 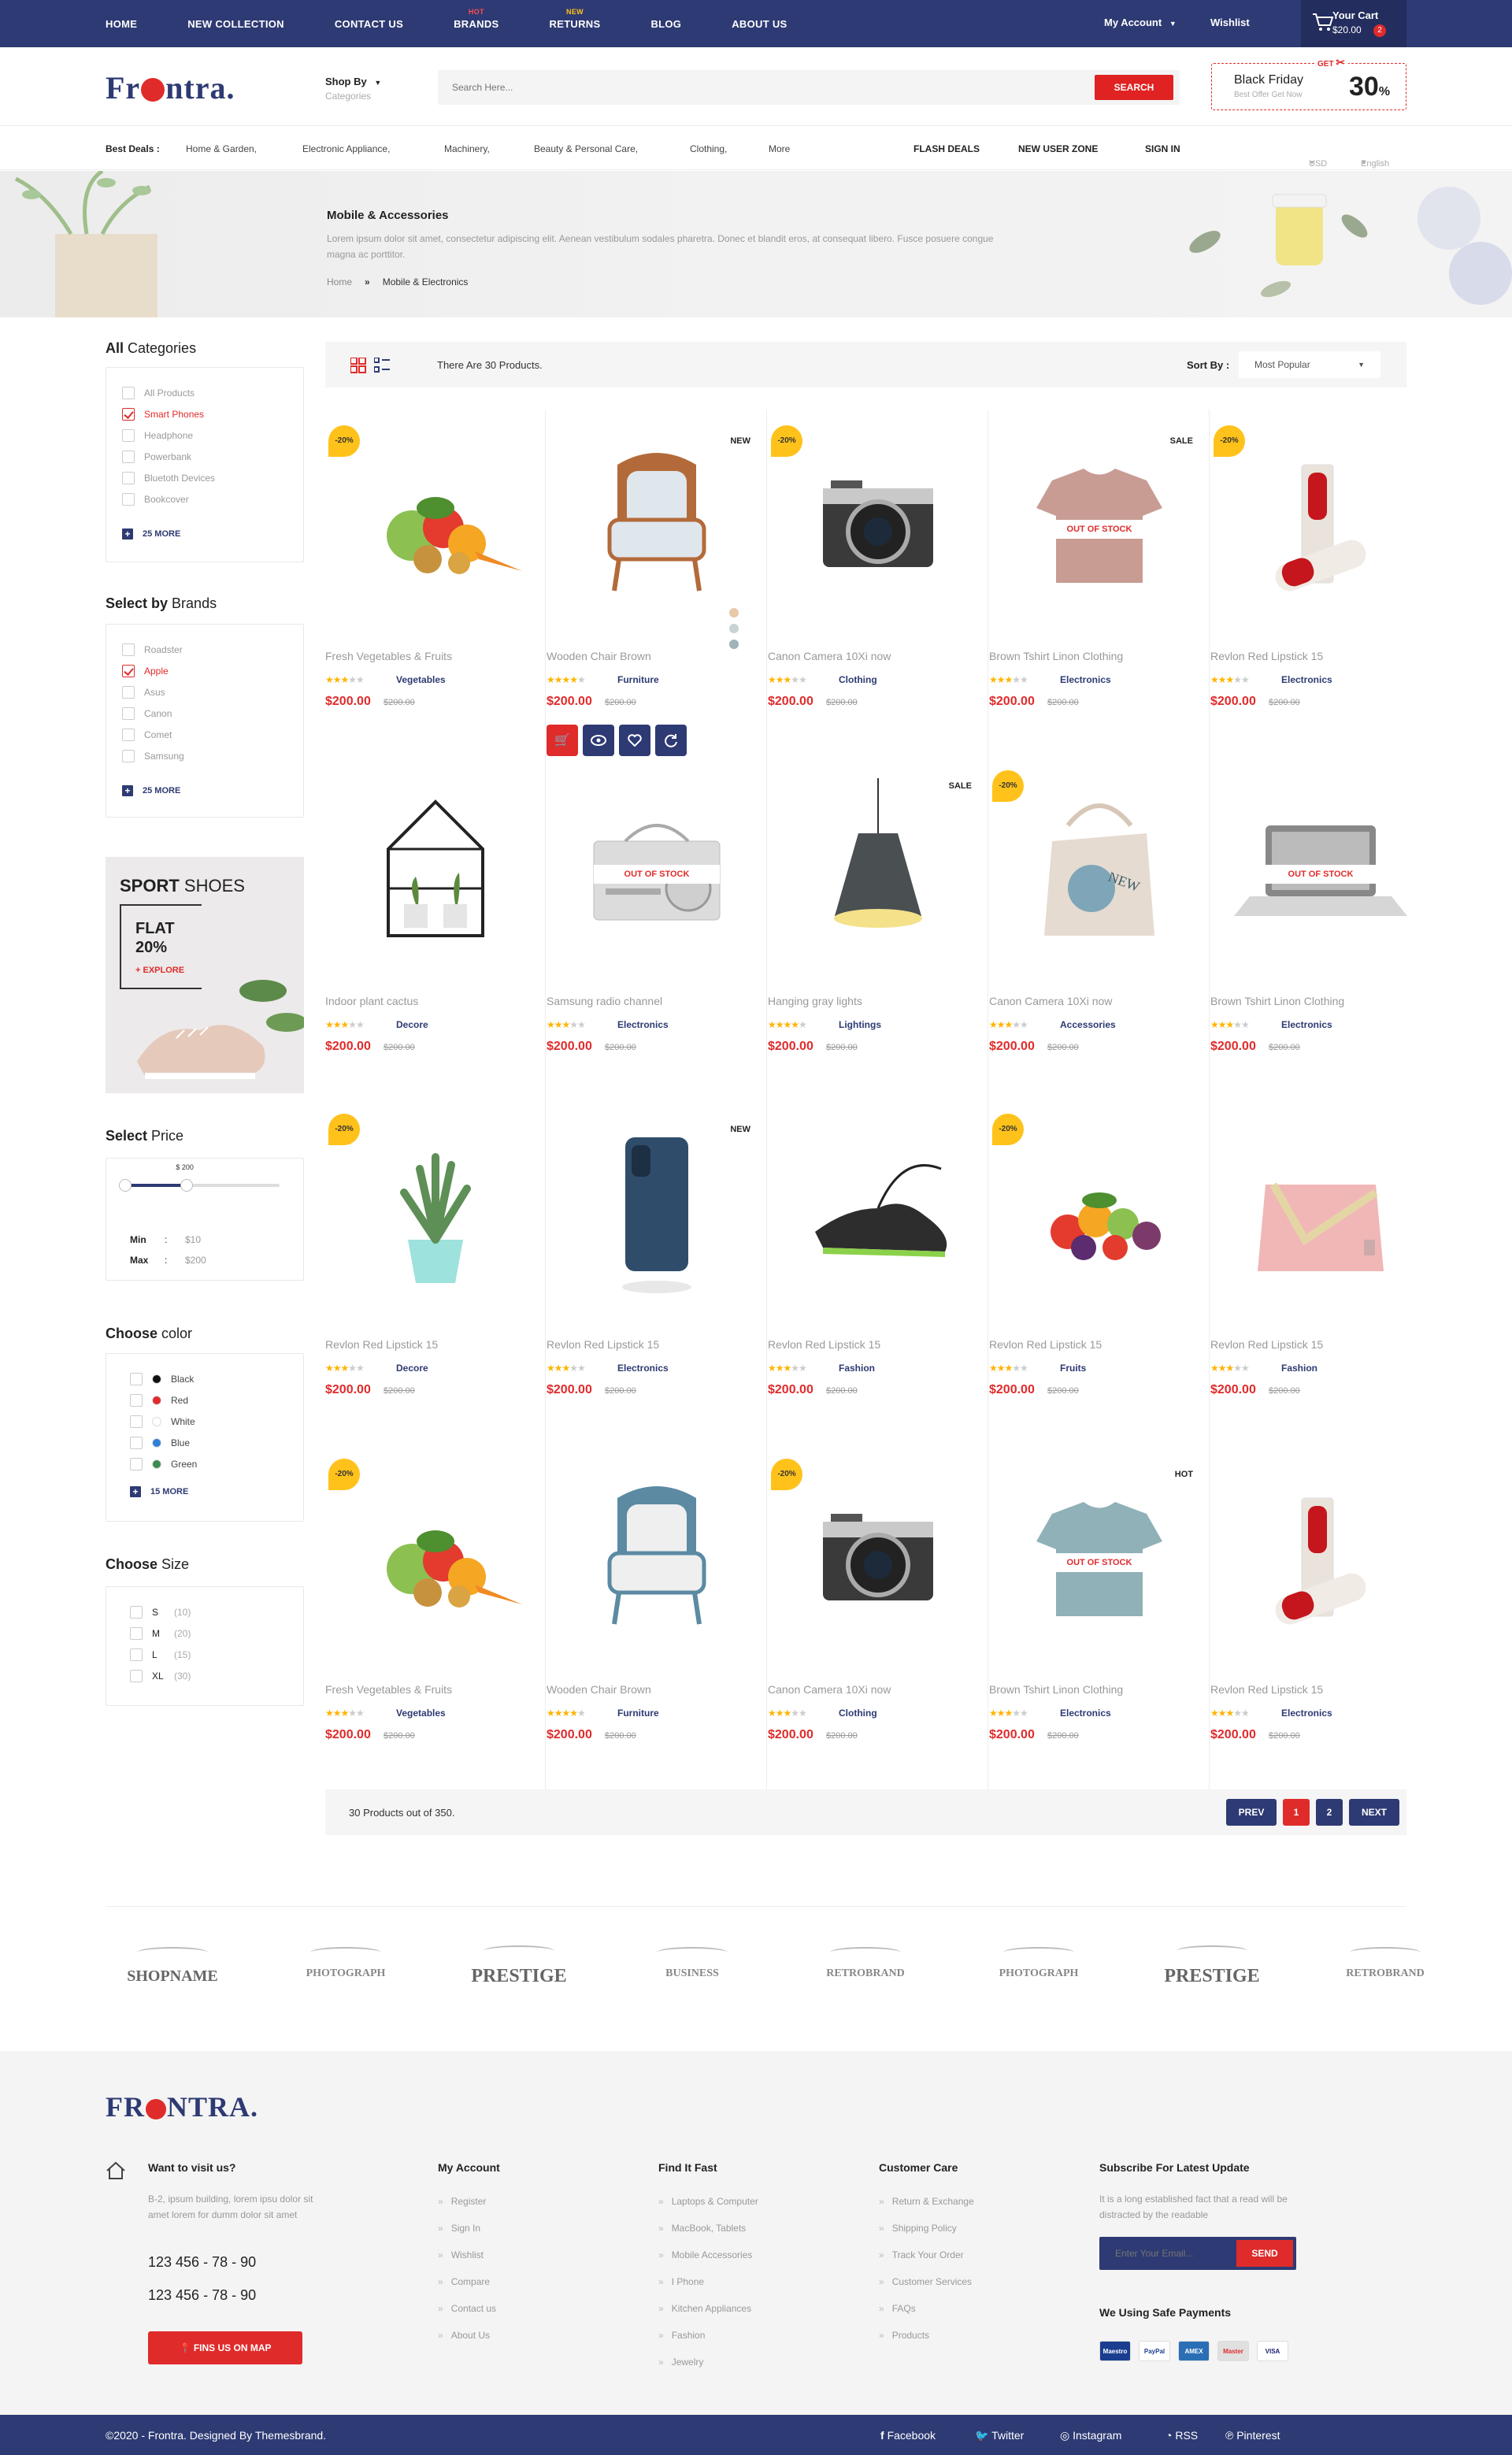 What do you see at coordinates (156, 457) in the screenshot?
I see `category-option: Powerbank` at bounding box center [156, 457].